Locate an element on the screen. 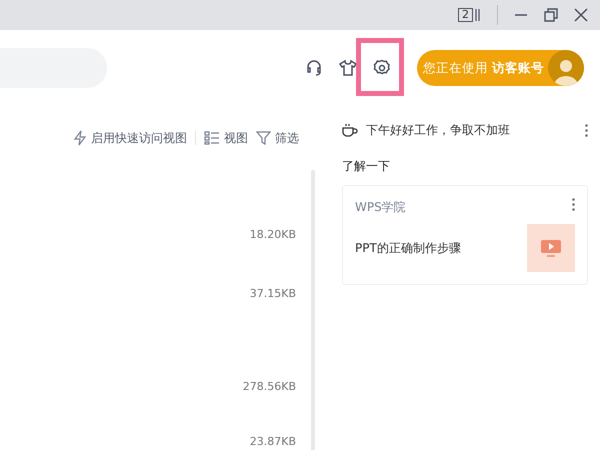 Image resolution: width=600 pixels, height=450 pixels. course-card: WPS学院 PPT的正确制作步骤 is located at coordinates (465, 235).